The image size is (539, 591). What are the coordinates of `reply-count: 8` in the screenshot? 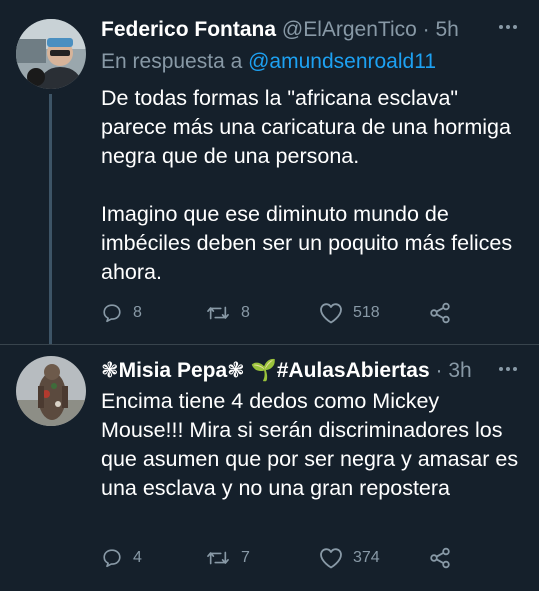 It's located at (137, 312).